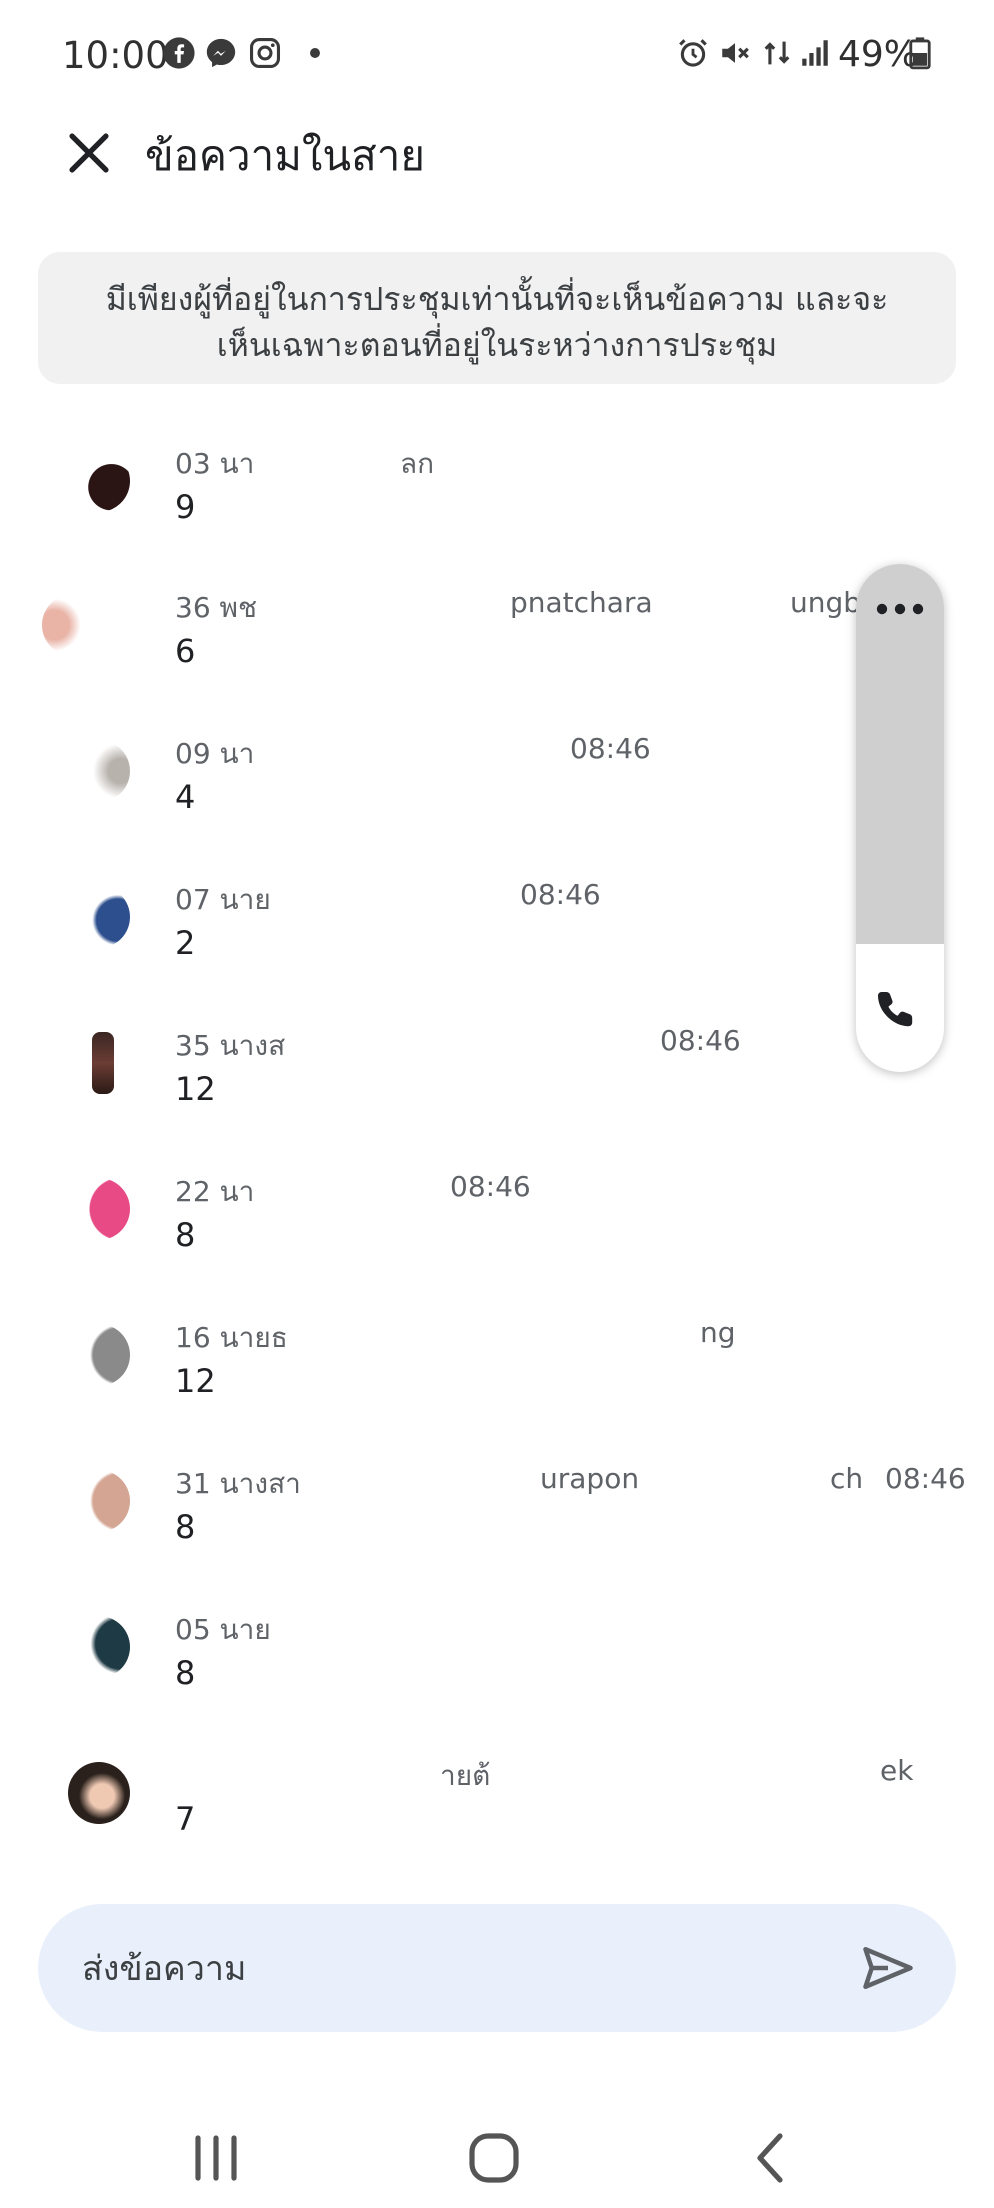  Describe the element at coordinates (497, 1812) in the screenshot. I see `message-item: ายต้ ek 7` at that location.